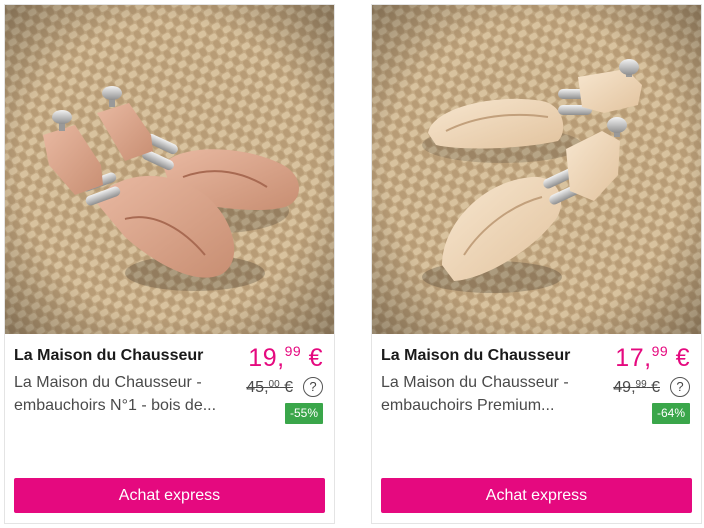 This screenshot has width=704, height=528. I want to click on old-price: 45,00 €, so click(269, 388).